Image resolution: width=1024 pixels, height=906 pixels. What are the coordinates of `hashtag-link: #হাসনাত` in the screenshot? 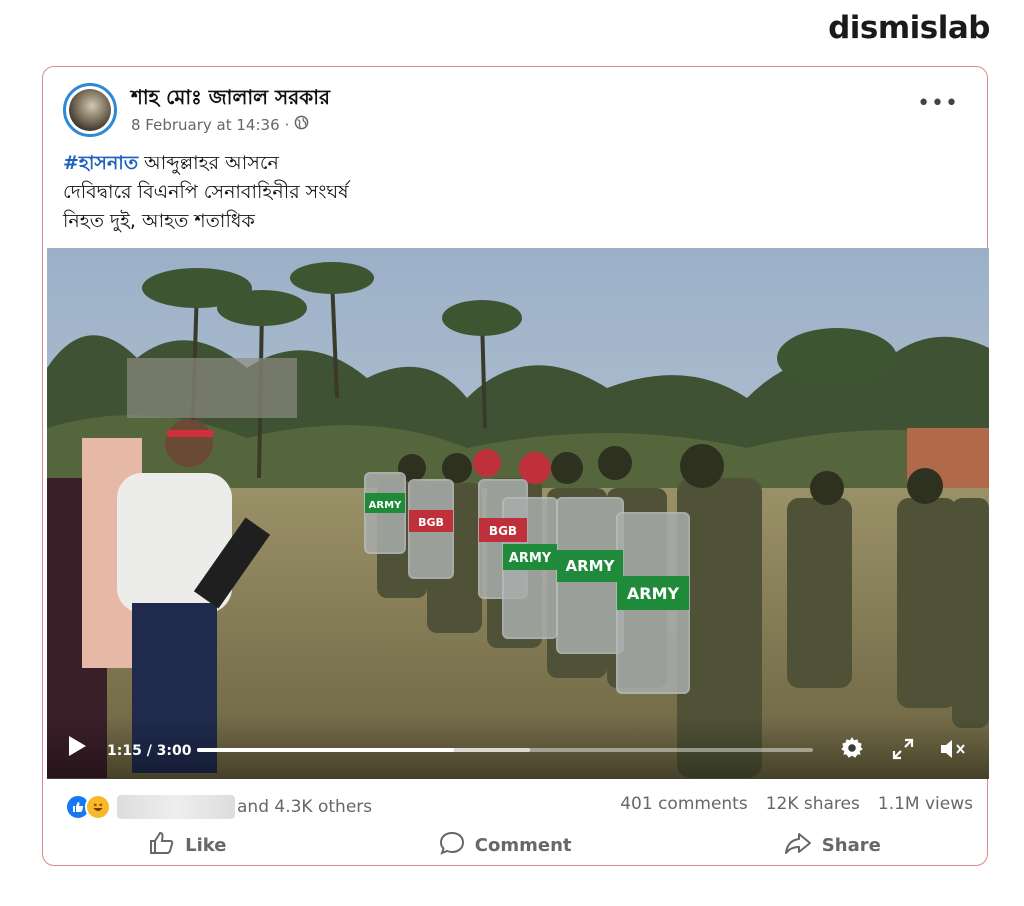 It's located at (100, 163).